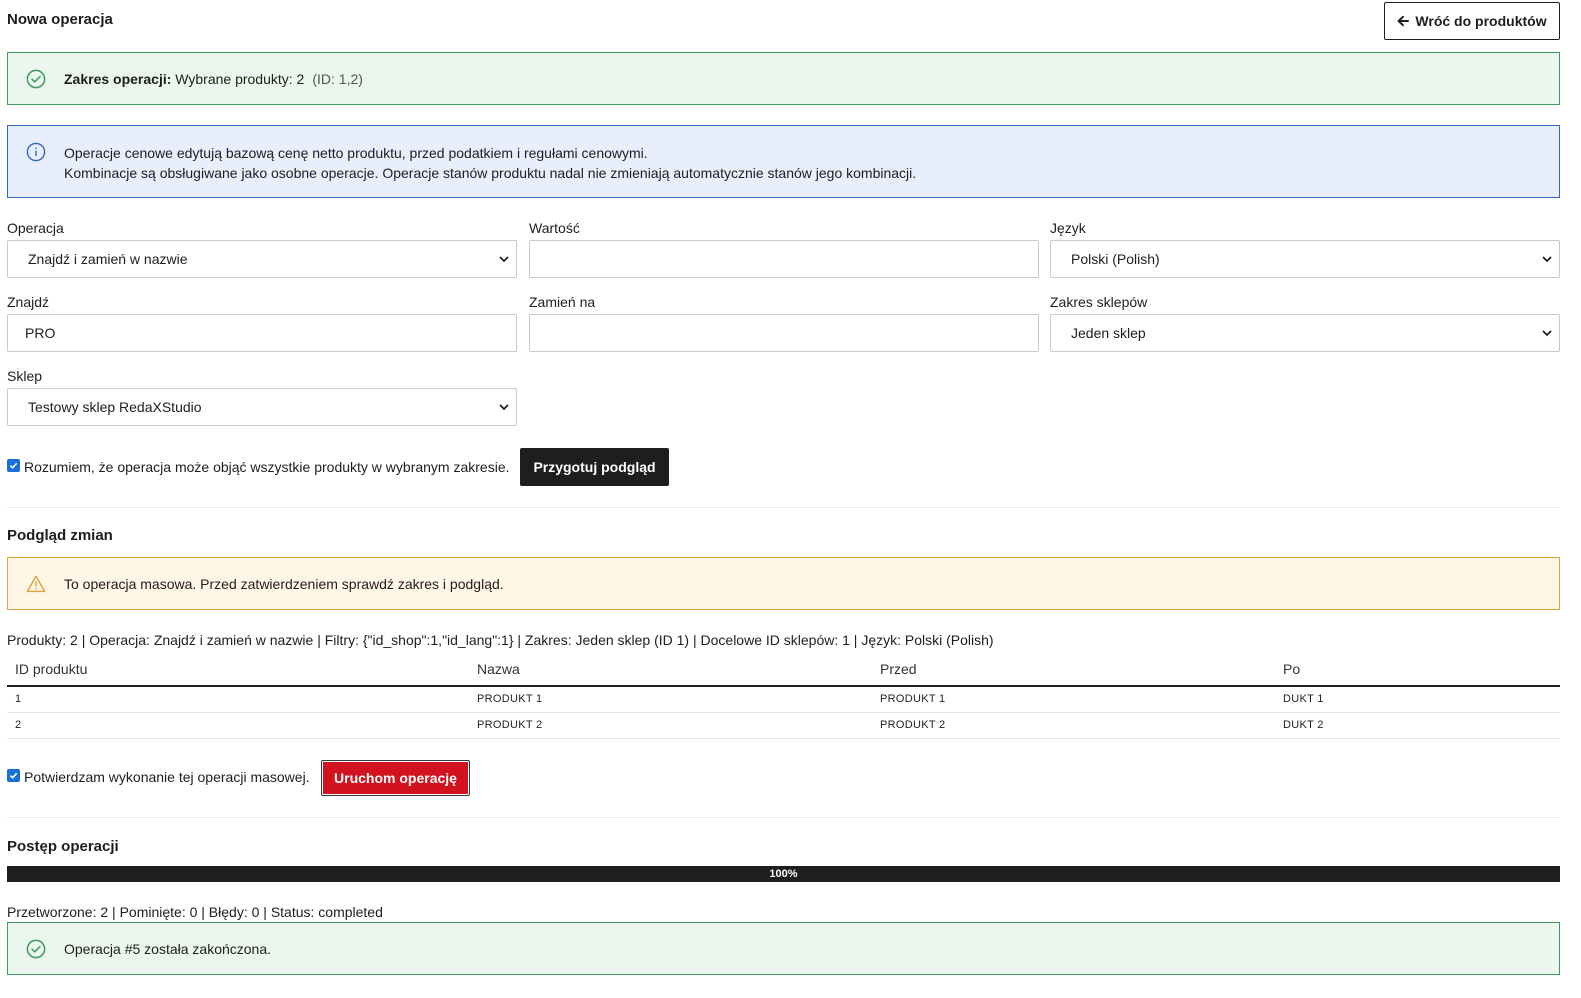 This screenshot has width=1581, height=998. I want to click on cell-before: PRODUKT 1, so click(1073, 699).